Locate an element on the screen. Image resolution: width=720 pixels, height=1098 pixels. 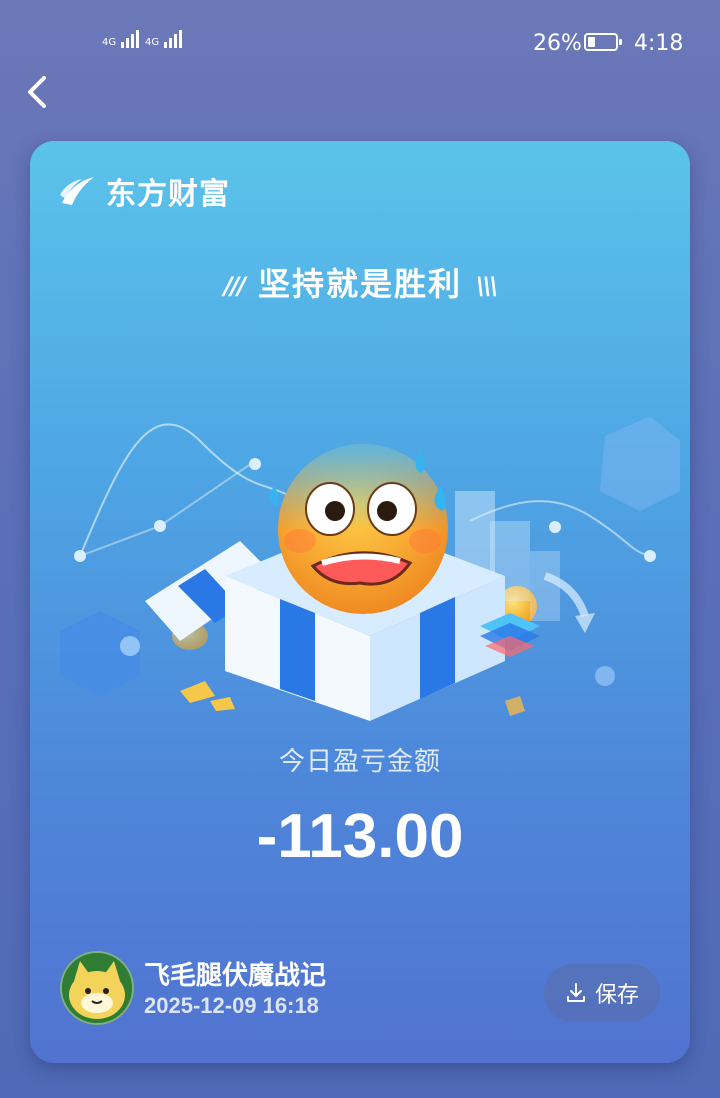
battery-icon is located at coordinates (603, 42).